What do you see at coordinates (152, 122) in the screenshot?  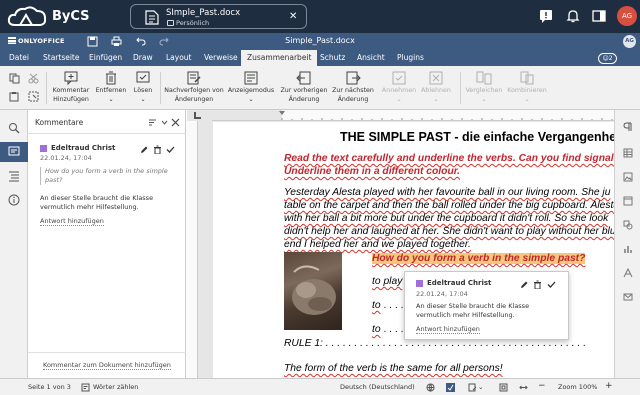 I see `sort-icon` at bounding box center [152, 122].